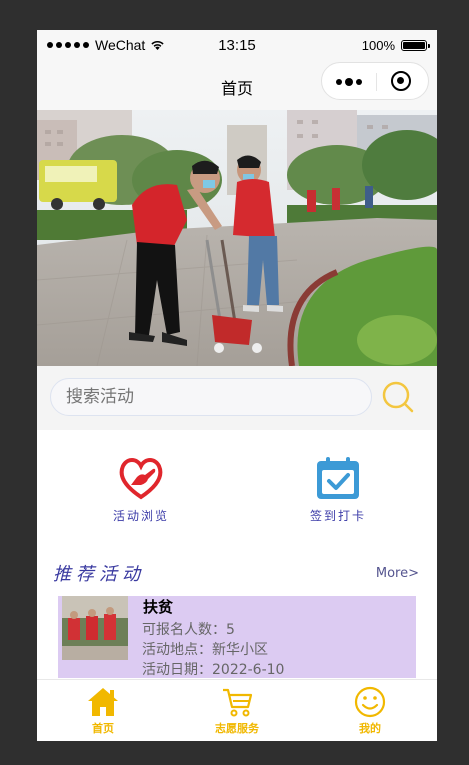  Describe the element at coordinates (415, 45) in the screenshot. I see `battery-icon` at that location.